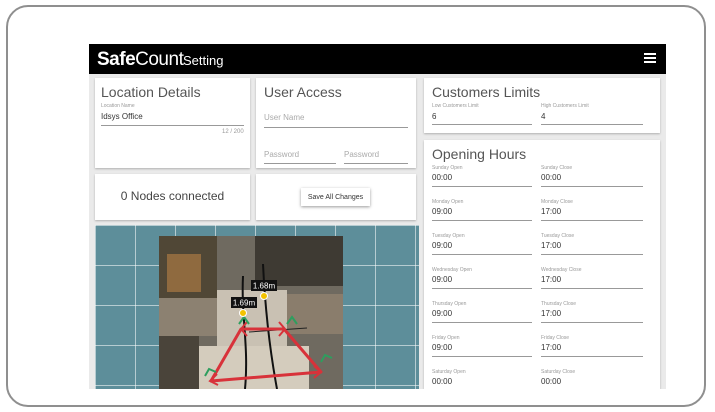 This screenshot has height=412, width=715. I want to click on location-details-title: Location Details, so click(151, 92).